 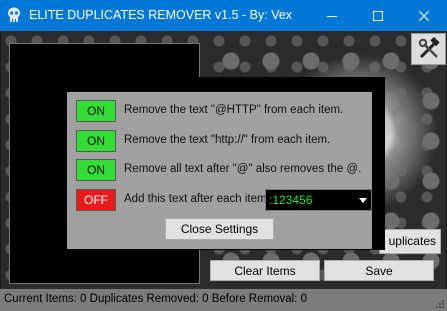 I want to click on chevron-down-icon, so click(x=363, y=200).